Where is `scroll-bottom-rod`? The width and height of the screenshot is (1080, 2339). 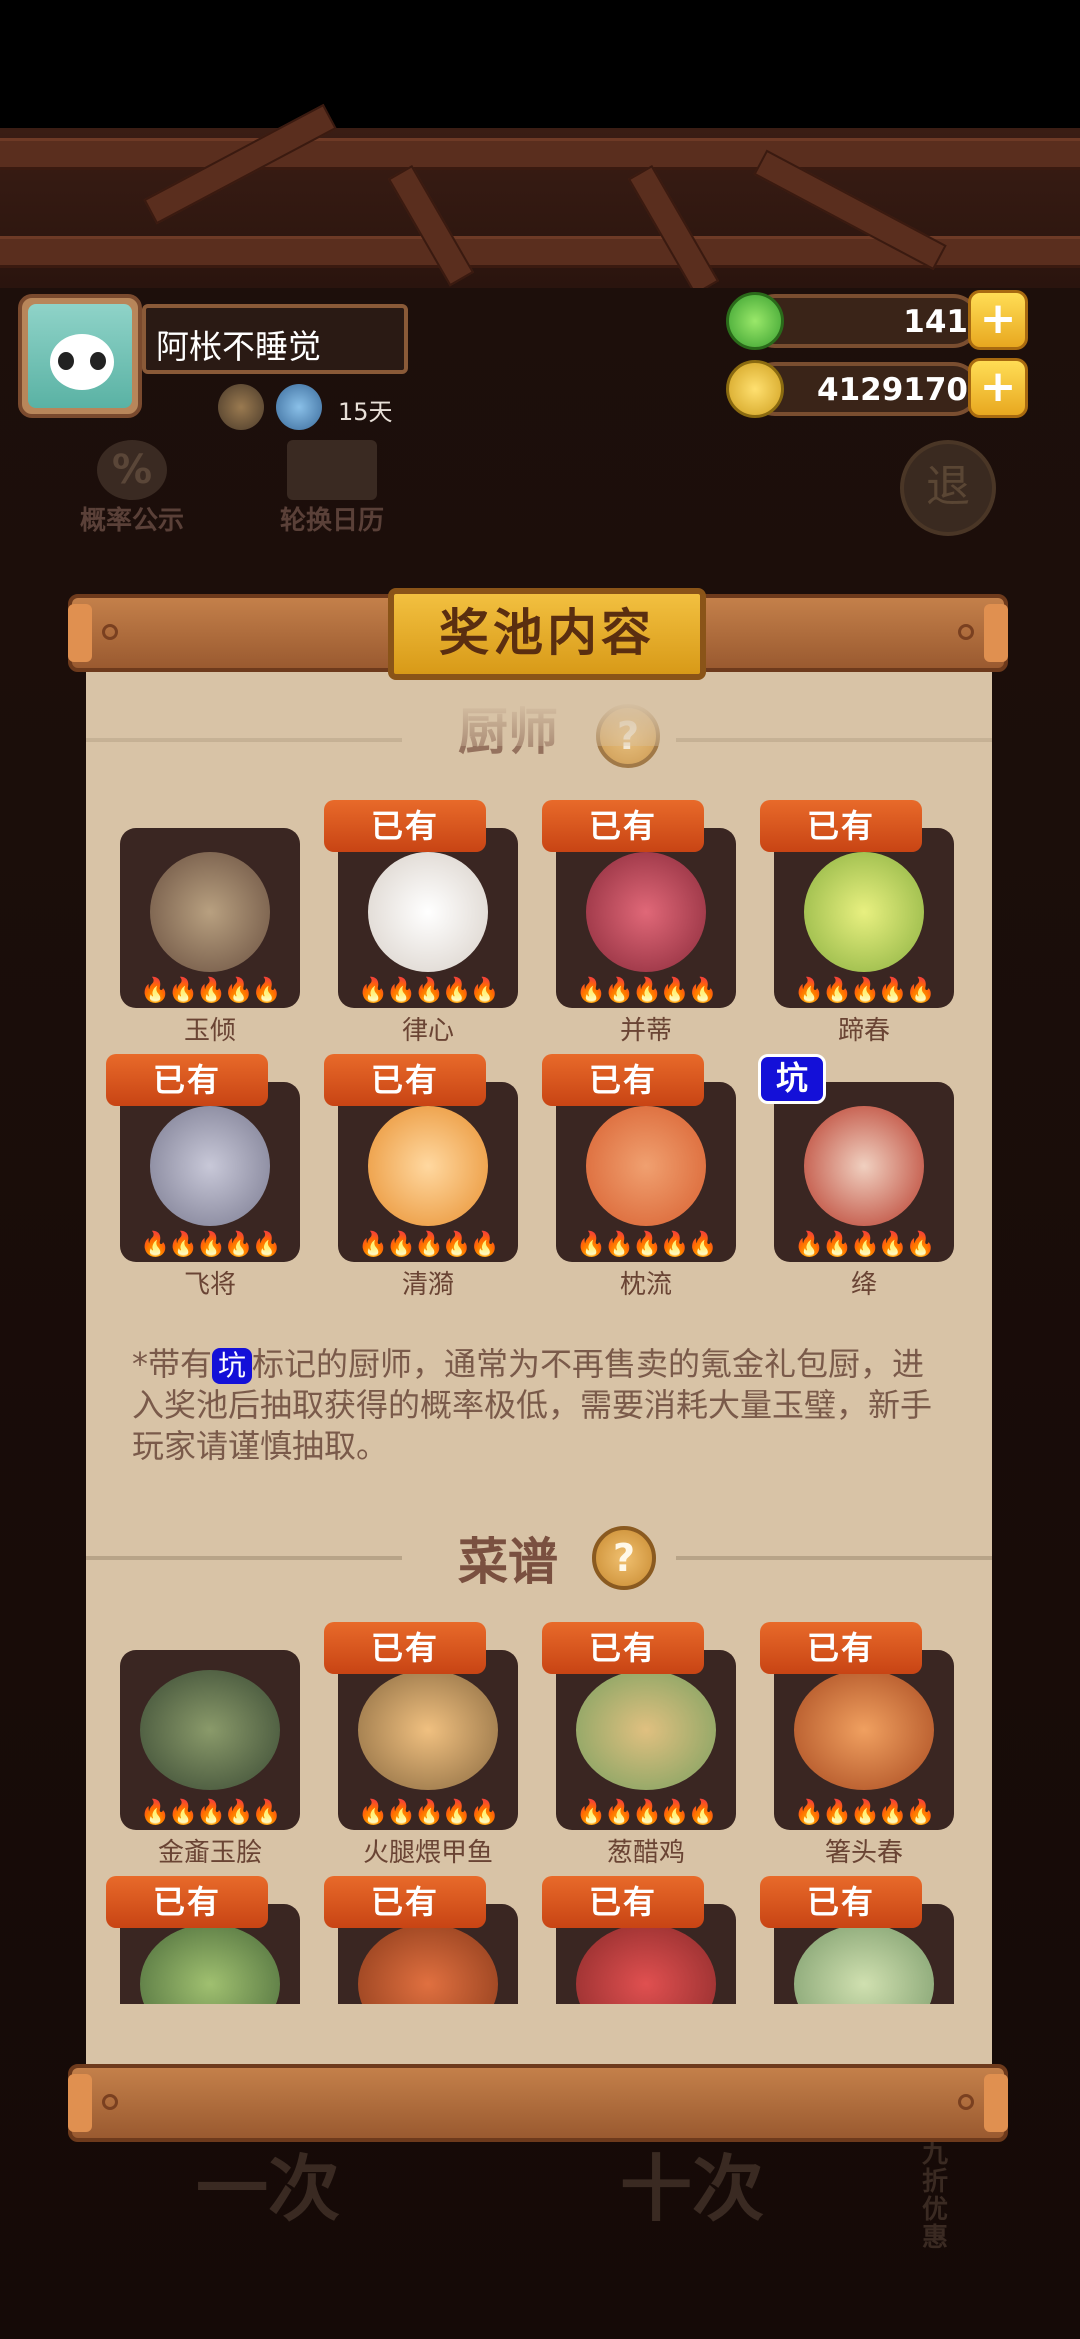
scroll-bottom-rod is located at coordinates (538, 2103).